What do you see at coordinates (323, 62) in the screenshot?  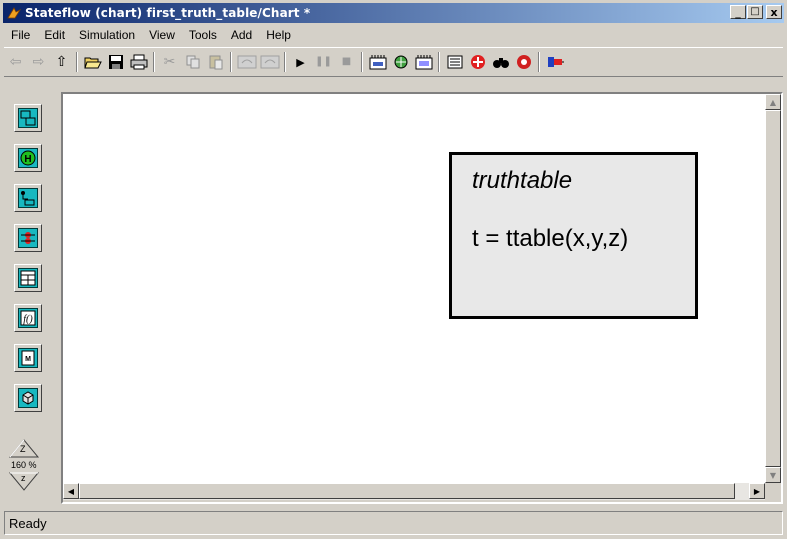 I see `pause-icon: ❚❚` at bounding box center [323, 62].